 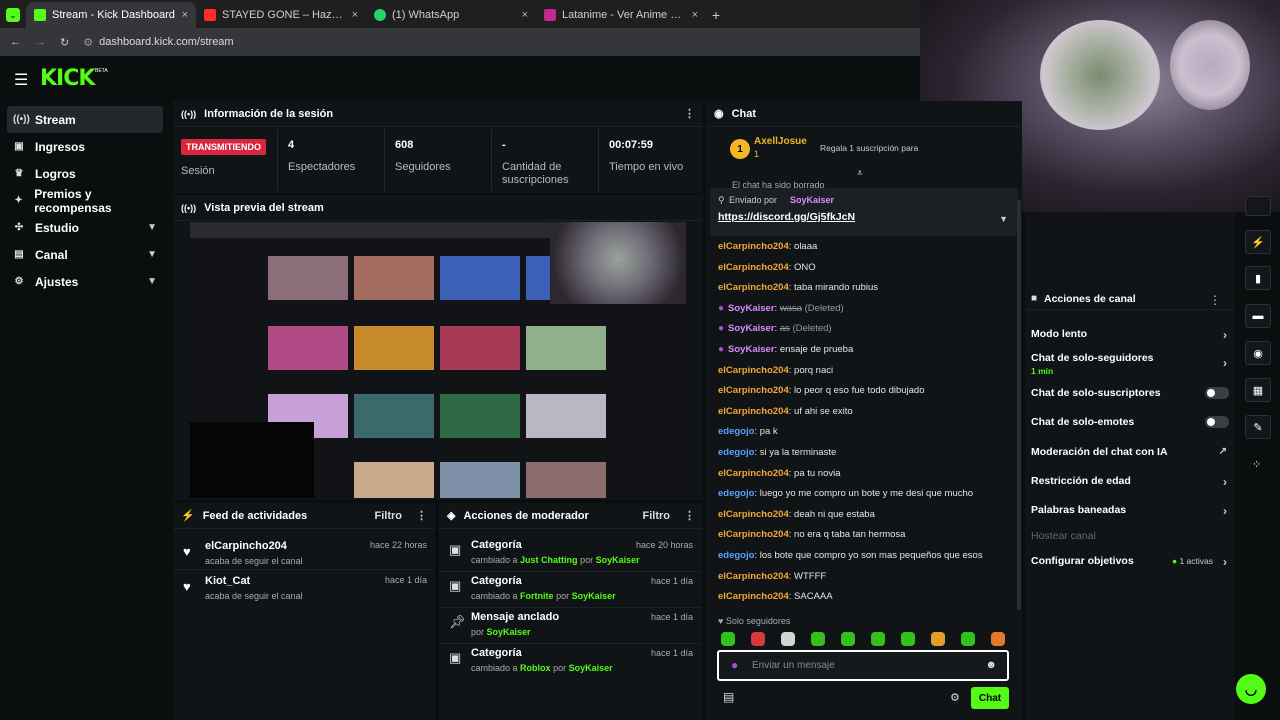 What do you see at coordinates (166, 42) in the screenshot?
I see `url-field: dashboard.kick.com/stream` at bounding box center [166, 42].